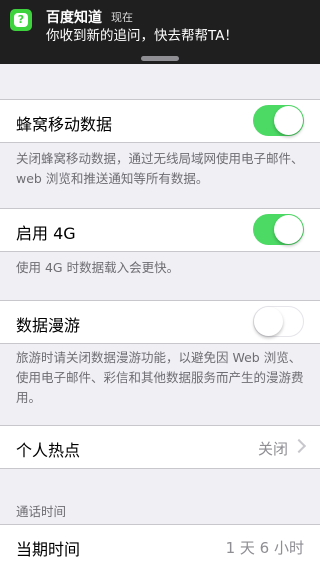  What do you see at coordinates (160, 322) in the screenshot?
I see `data-roaming-row: 数据漫游` at bounding box center [160, 322].